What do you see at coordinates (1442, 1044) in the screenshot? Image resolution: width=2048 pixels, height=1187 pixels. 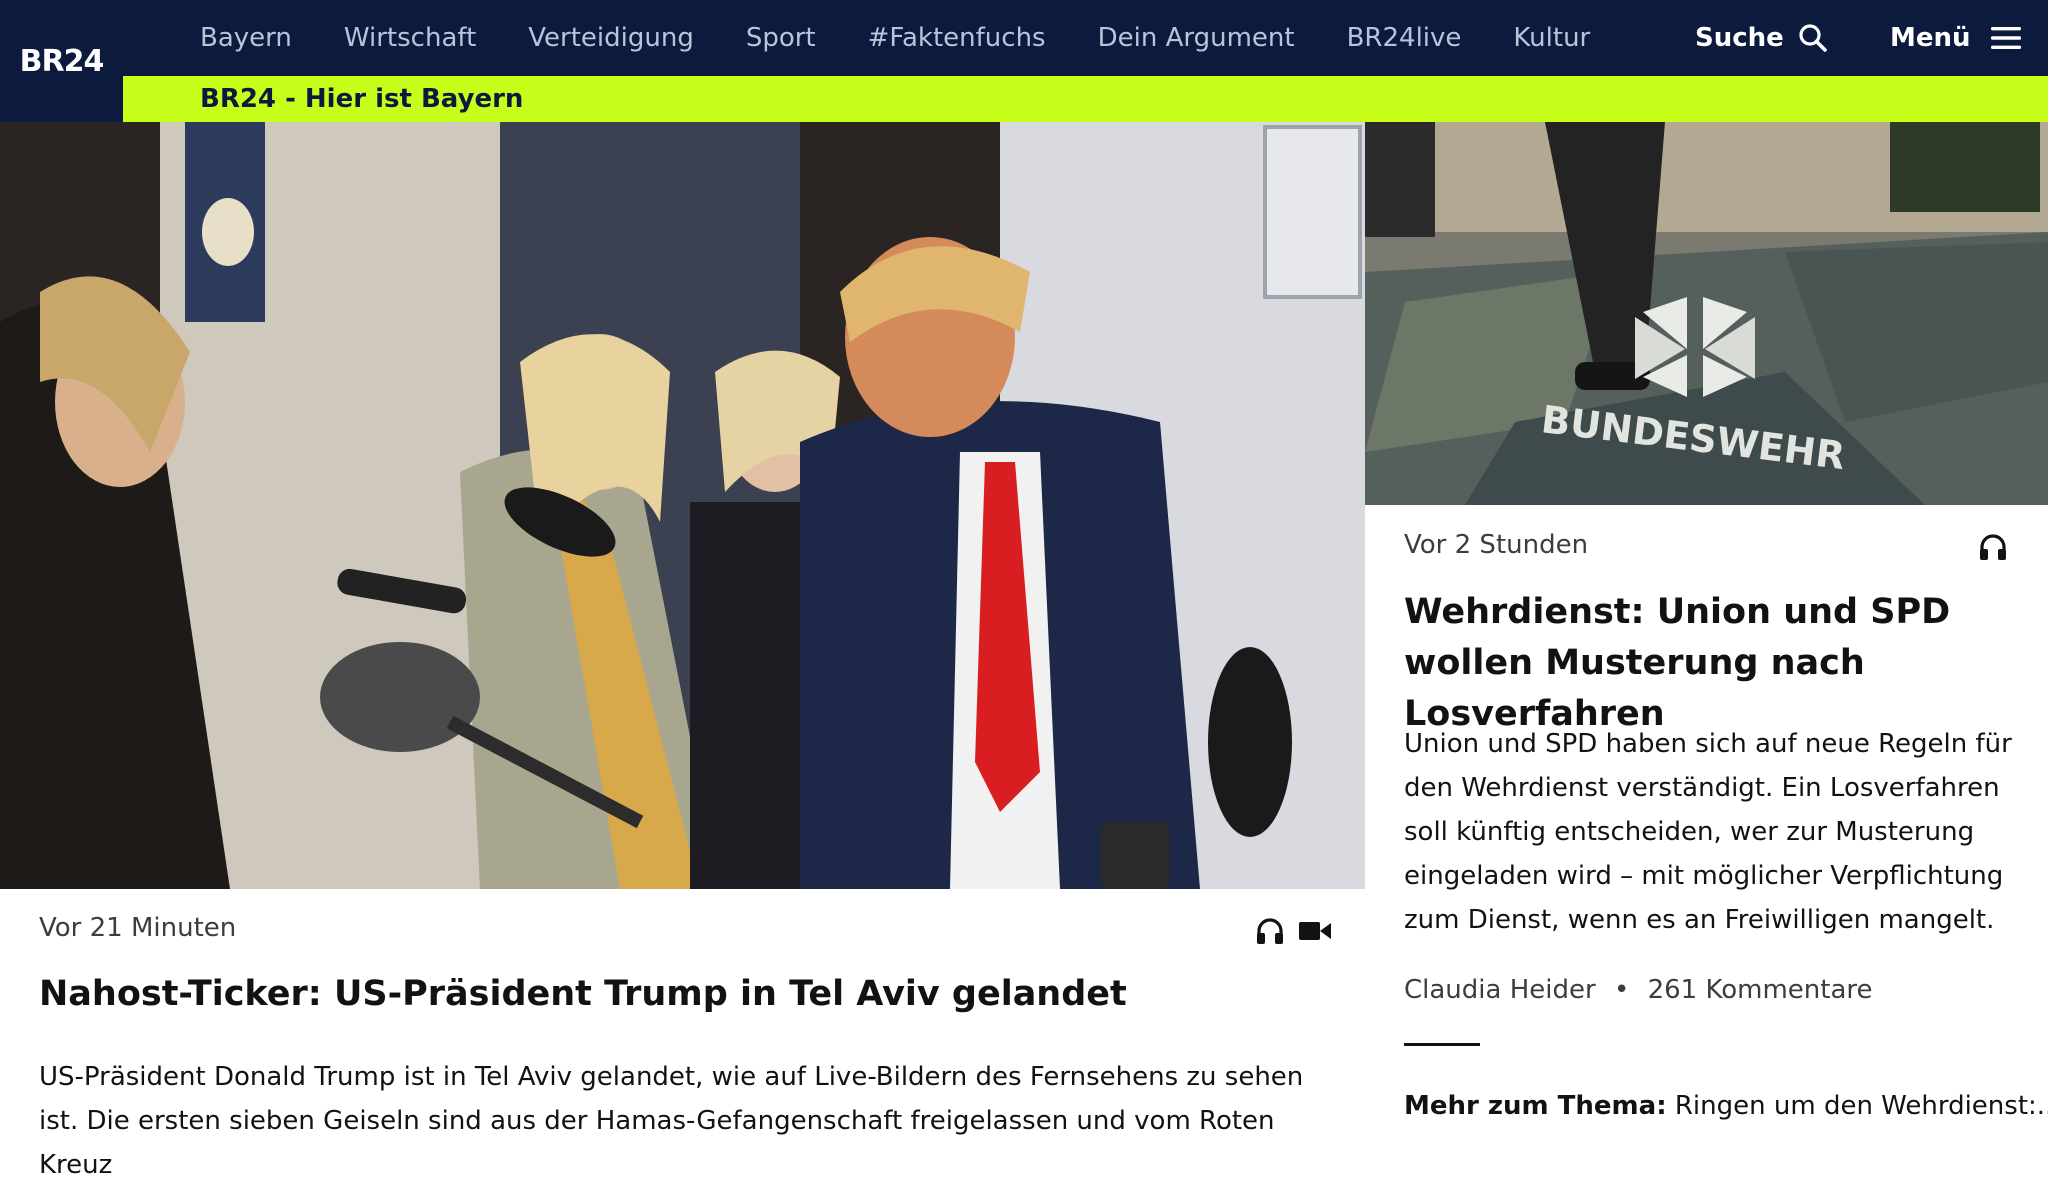 I see `section-divider` at bounding box center [1442, 1044].